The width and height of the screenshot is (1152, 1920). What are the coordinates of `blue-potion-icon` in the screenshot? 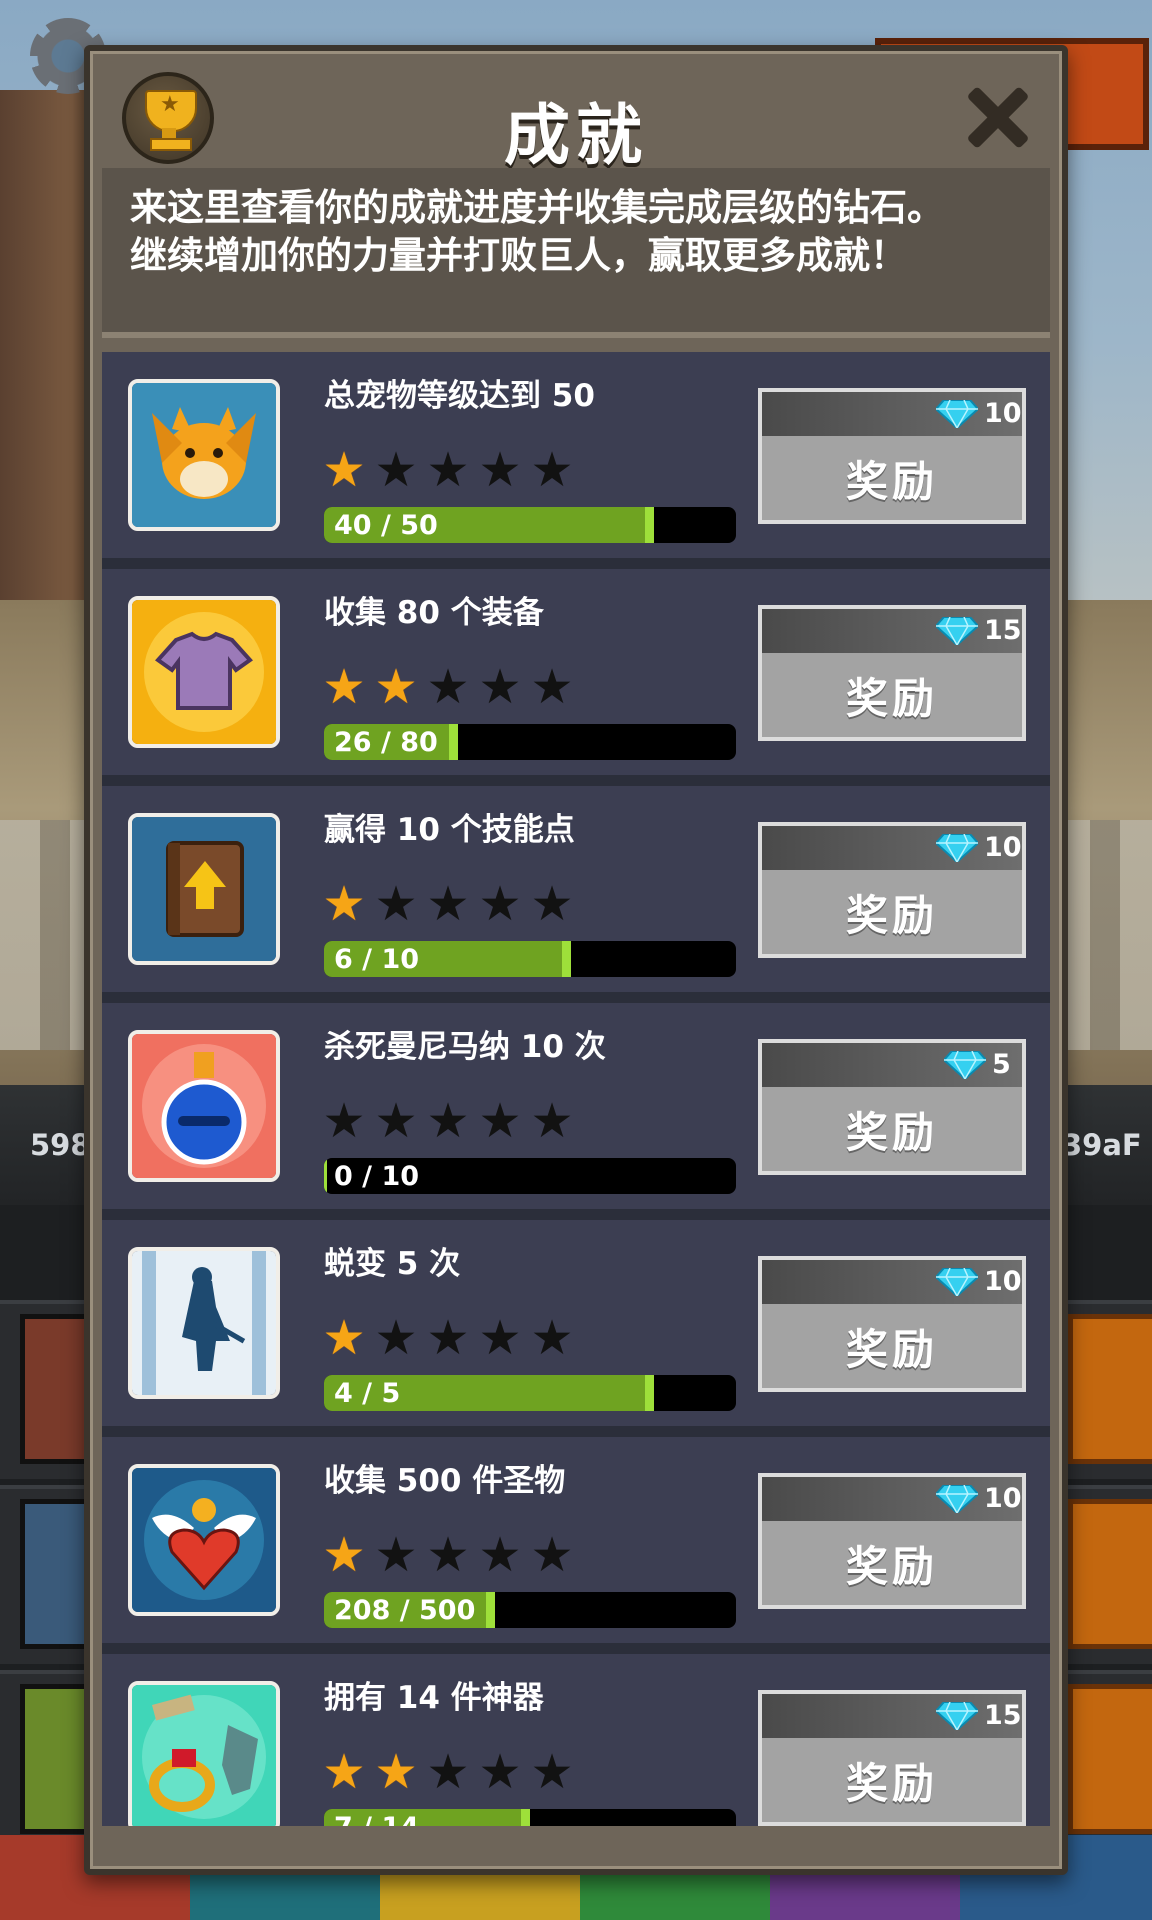 It's located at (204, 1106).